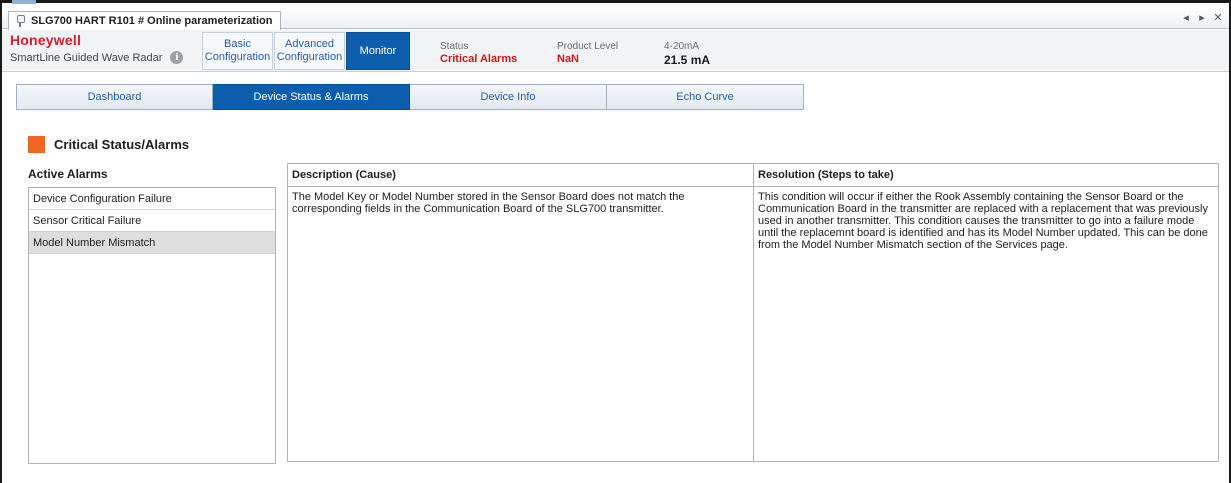  Describe the element at coordinates (705, 97) in the screenshot. I see `tab-echo-curve: Echo Curve` at that location.